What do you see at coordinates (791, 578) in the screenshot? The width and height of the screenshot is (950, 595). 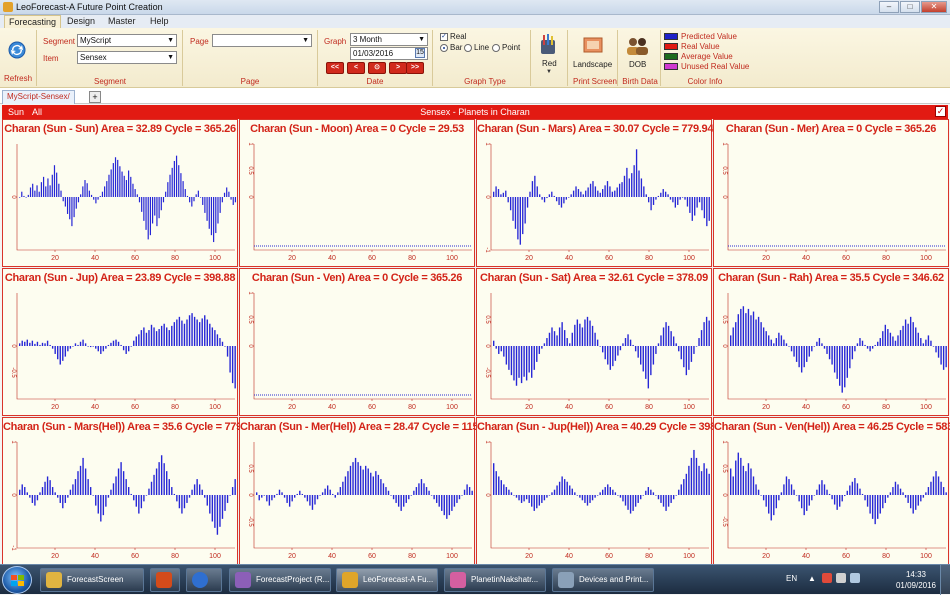 I see `language-indicator: EN` at bounding box center [791, 578].